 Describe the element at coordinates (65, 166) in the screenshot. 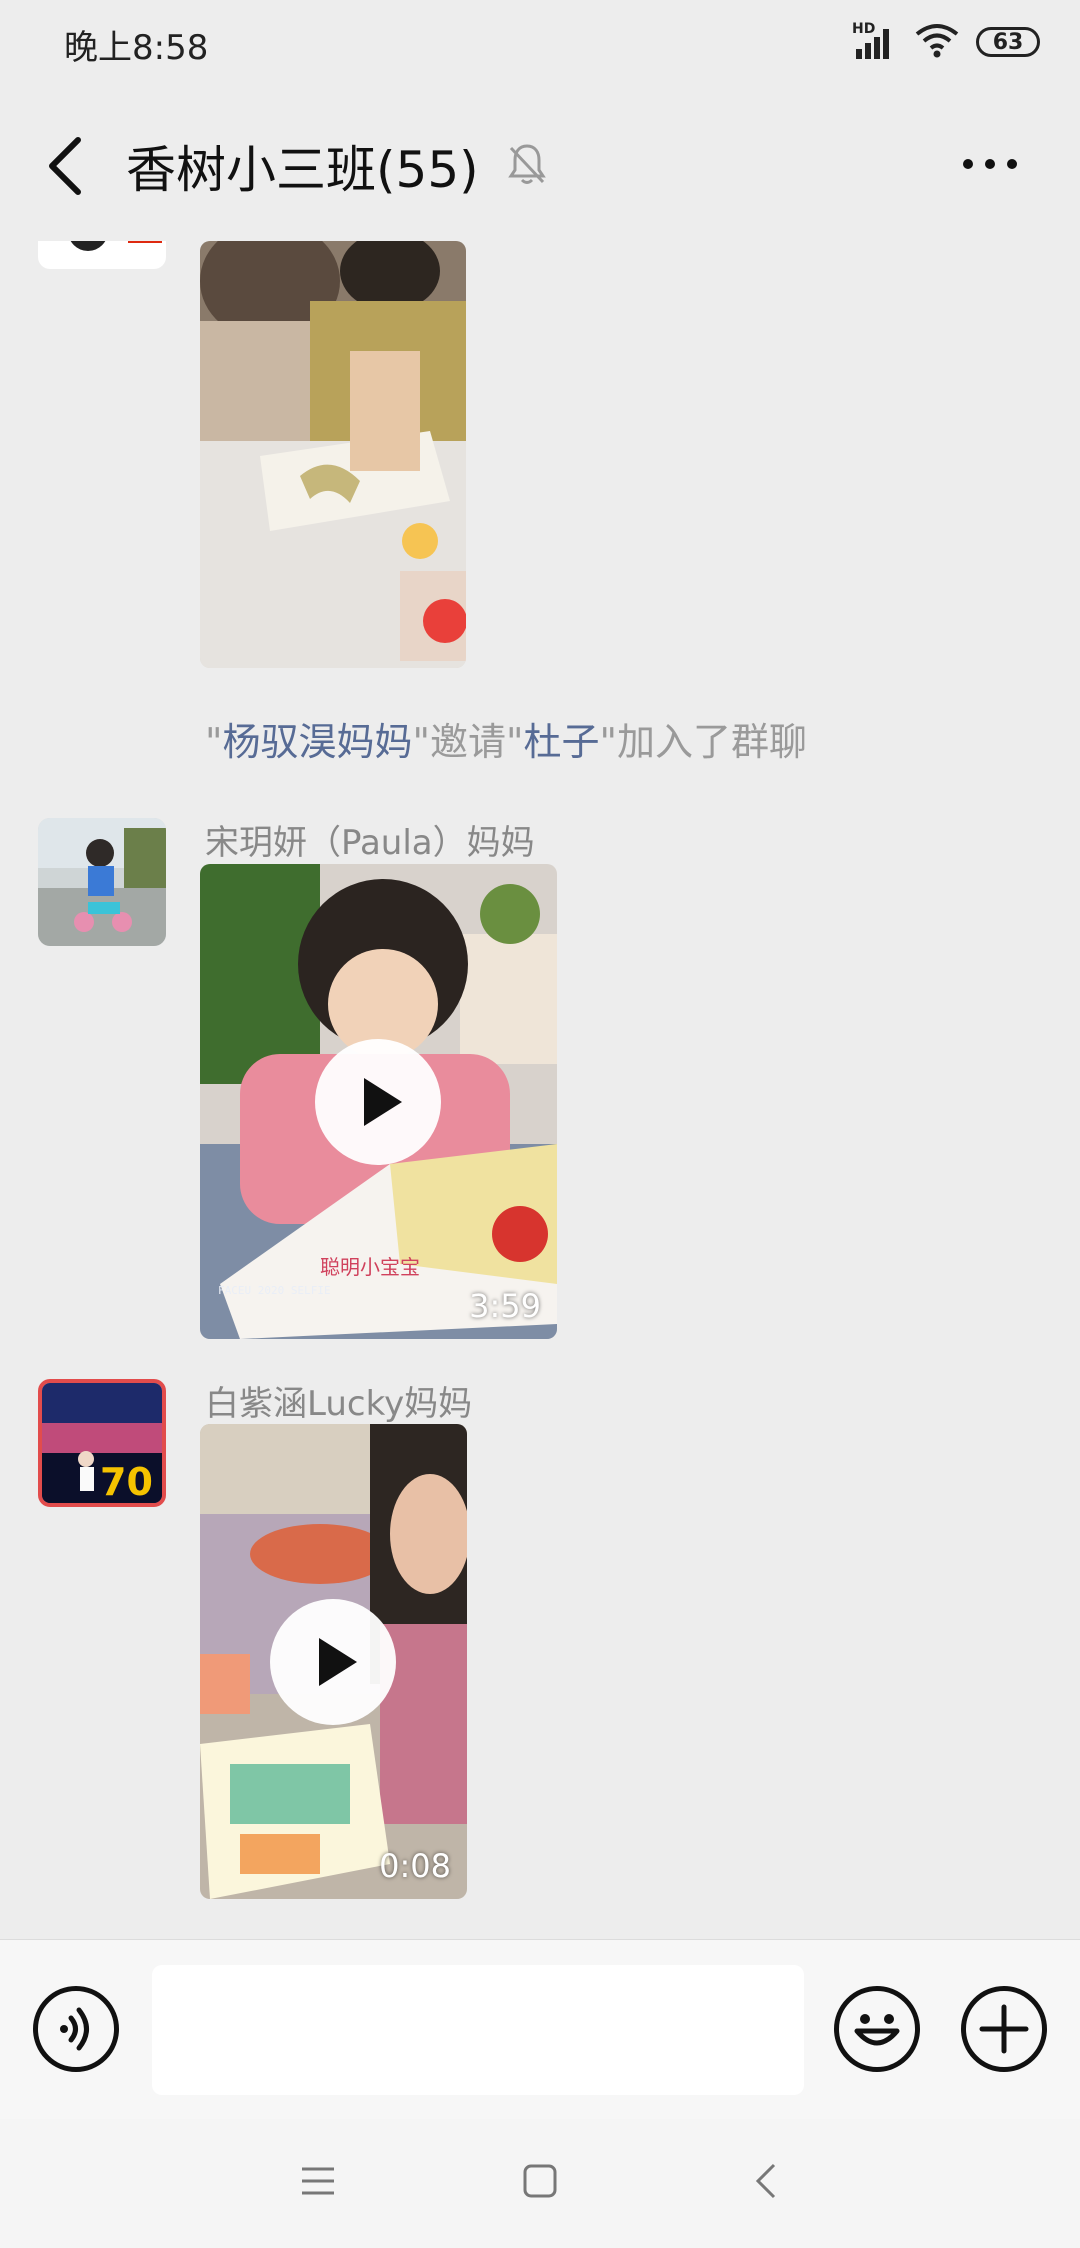

I see `chevron-left-icon` at that location.